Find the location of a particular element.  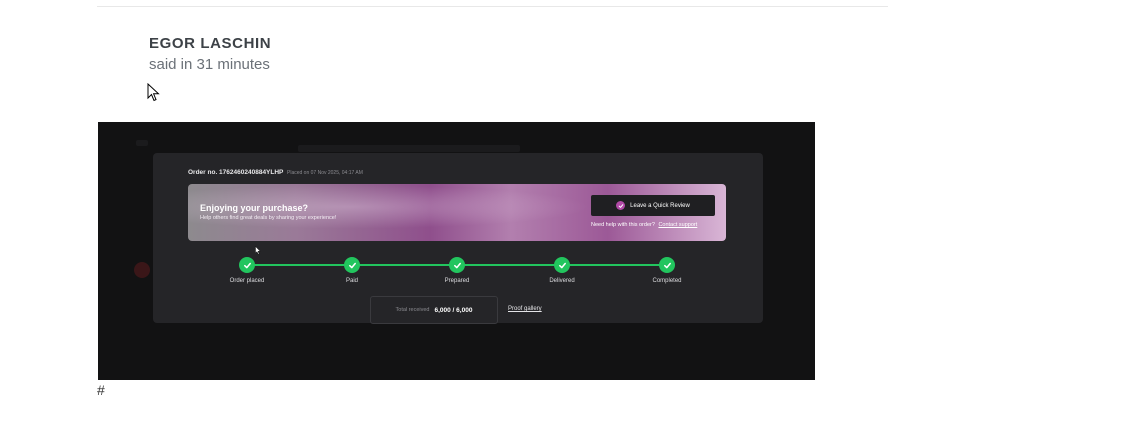

step-completed: Completed is located at coordinates (667, 270).